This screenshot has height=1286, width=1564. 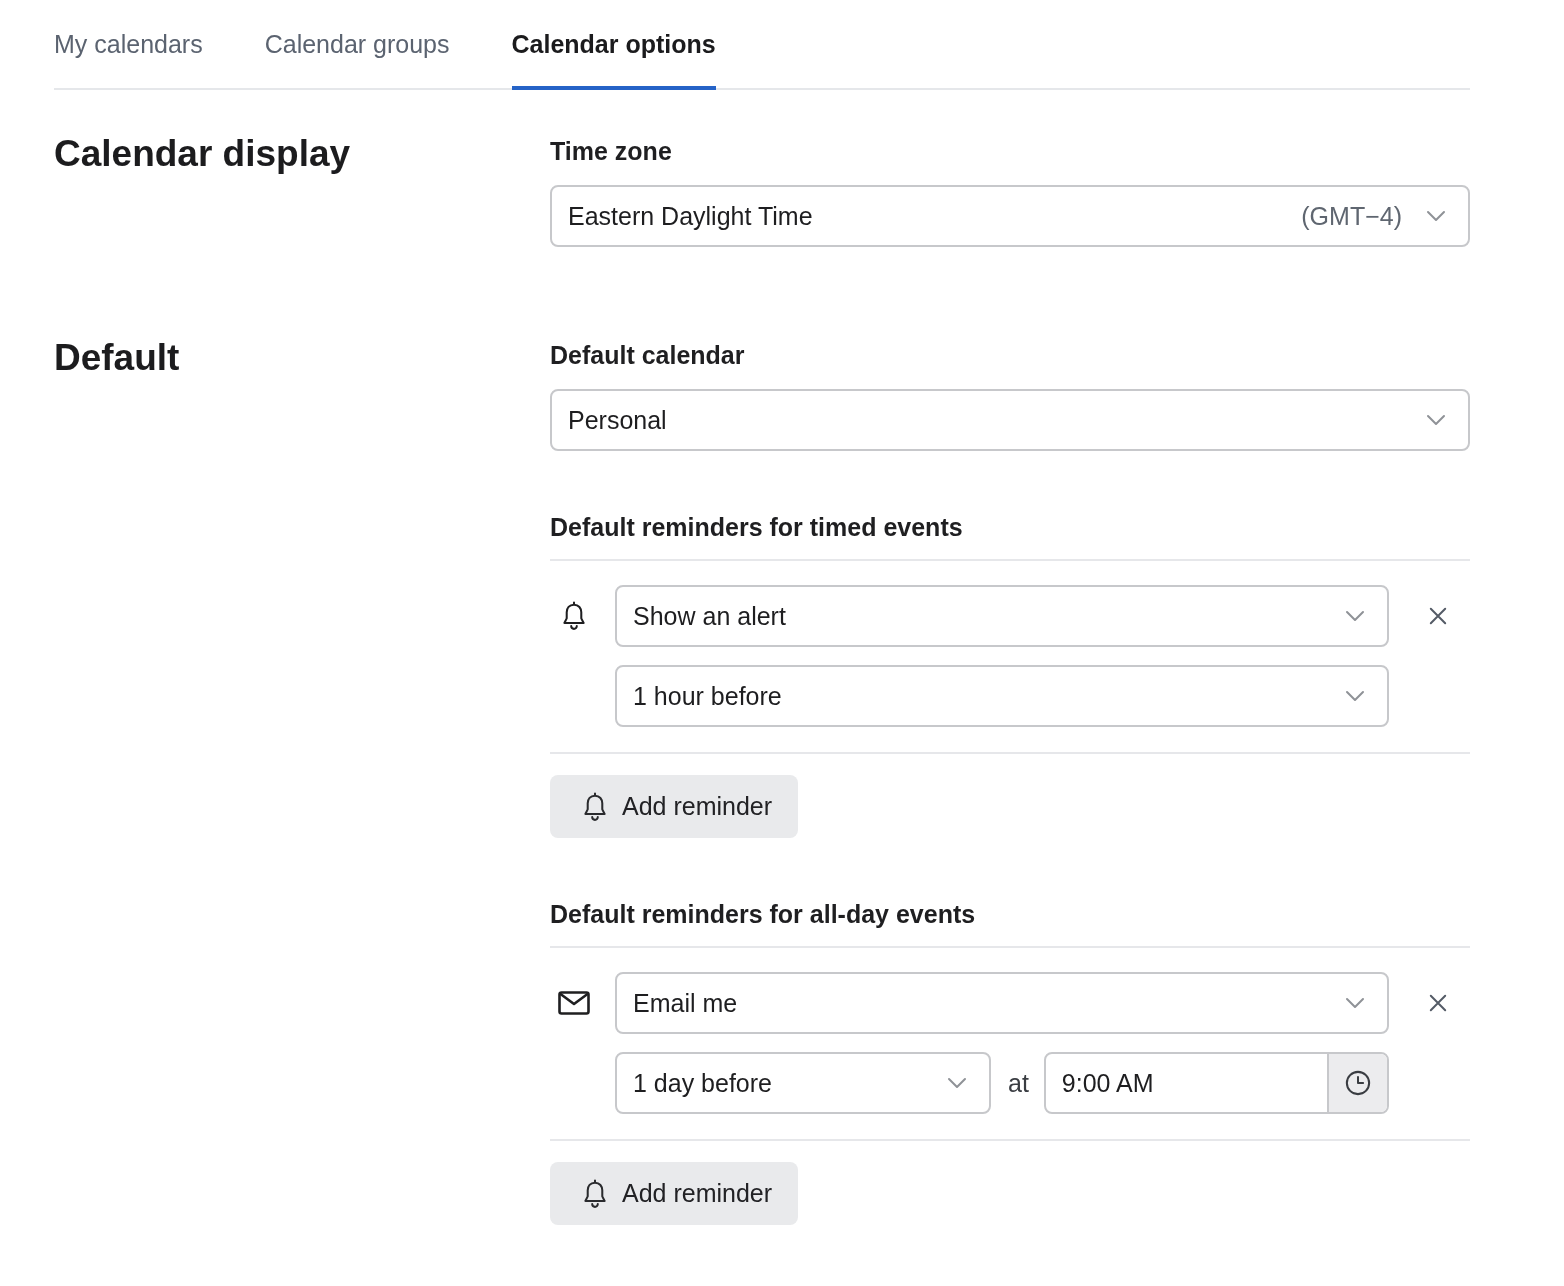 What do you see at coordinates (763, 914) in the screenshot?
I see `field-label: Default reminders for all-day events` at bounding box center [763, 914].